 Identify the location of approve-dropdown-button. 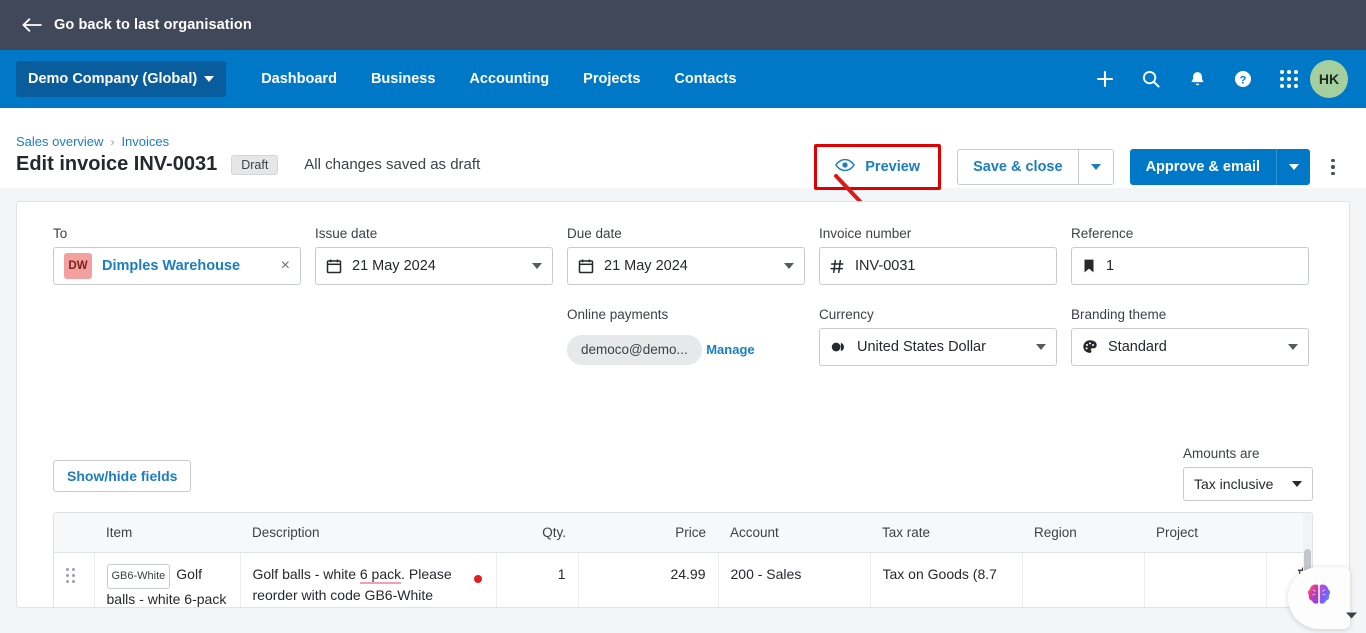
(1293, 167).